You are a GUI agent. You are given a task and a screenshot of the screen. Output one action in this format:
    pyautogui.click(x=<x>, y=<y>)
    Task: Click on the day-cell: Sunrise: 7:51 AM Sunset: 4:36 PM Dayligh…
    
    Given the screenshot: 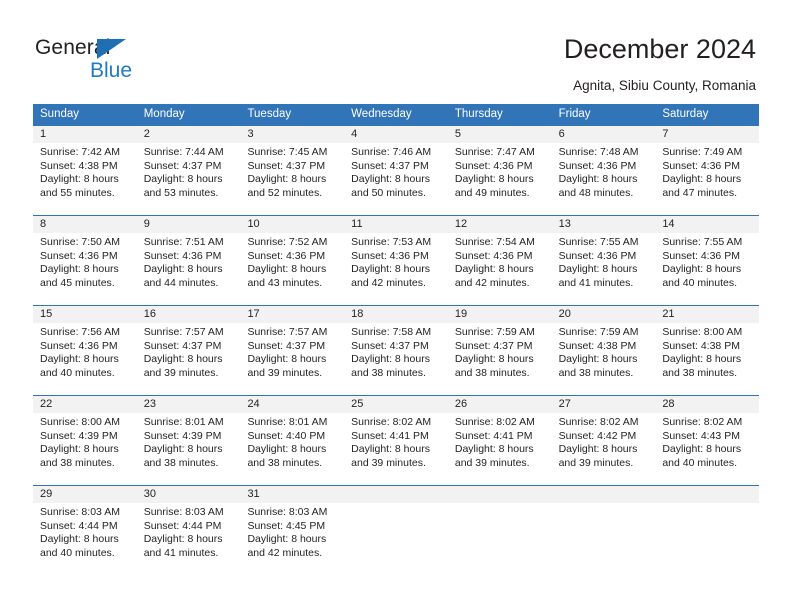 What is the action you would take?
    pyautogui.click(x=189, y=269)
    